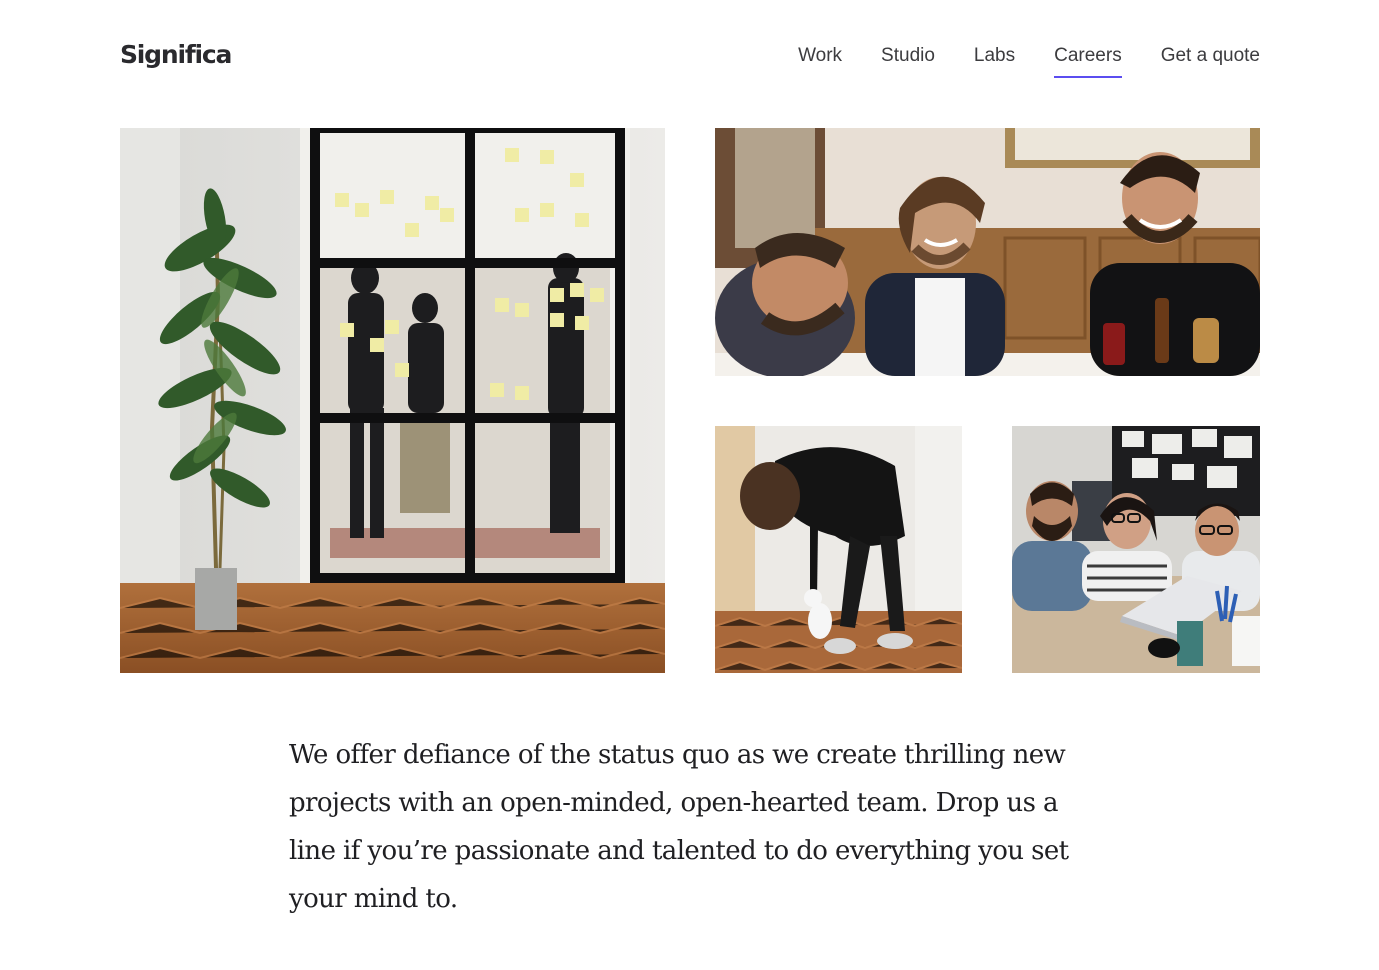 The height and width of the screenshot is (970, 1379). I want to click on nav-item-get-a-quote: Get a quote, so click(1210, 61).